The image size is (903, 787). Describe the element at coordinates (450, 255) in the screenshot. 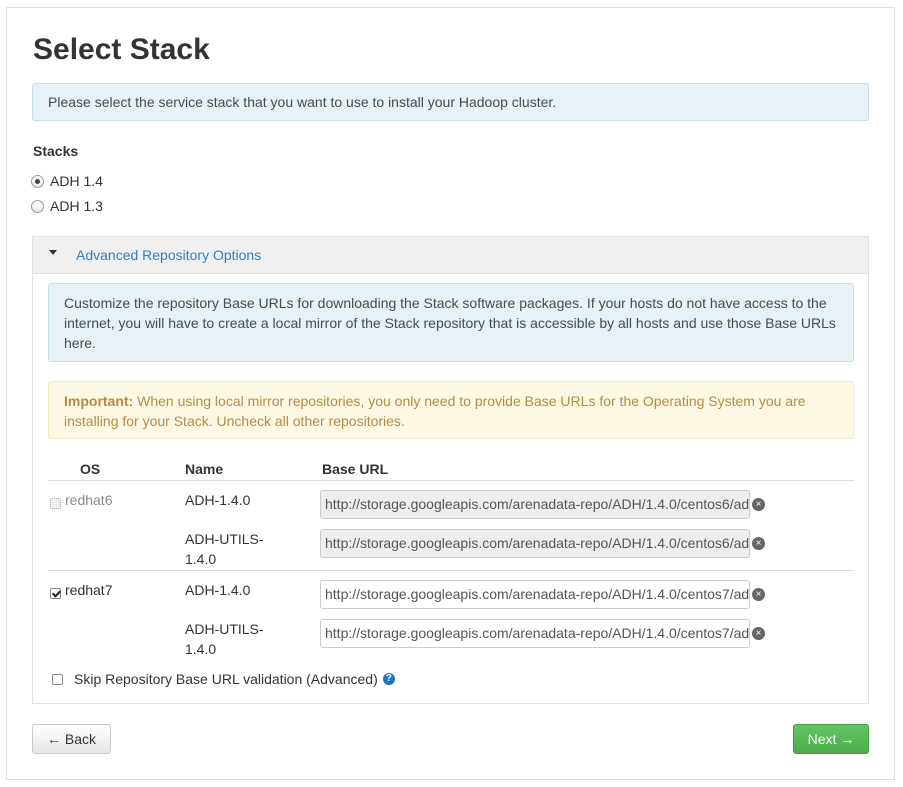

I see `advanced-panel-header: Advanced Repository Options` at that location.